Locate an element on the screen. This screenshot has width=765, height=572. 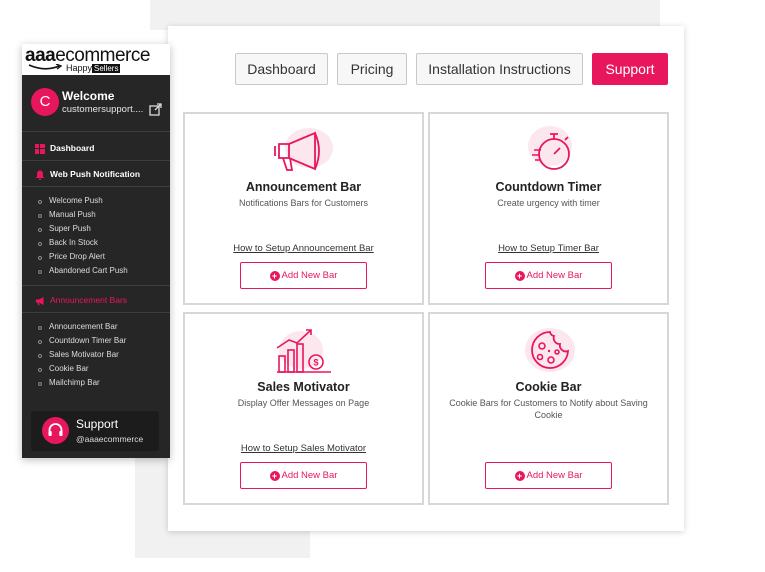
submenu-item-manual-push: Manual Push is located at coordinates (96, 216).